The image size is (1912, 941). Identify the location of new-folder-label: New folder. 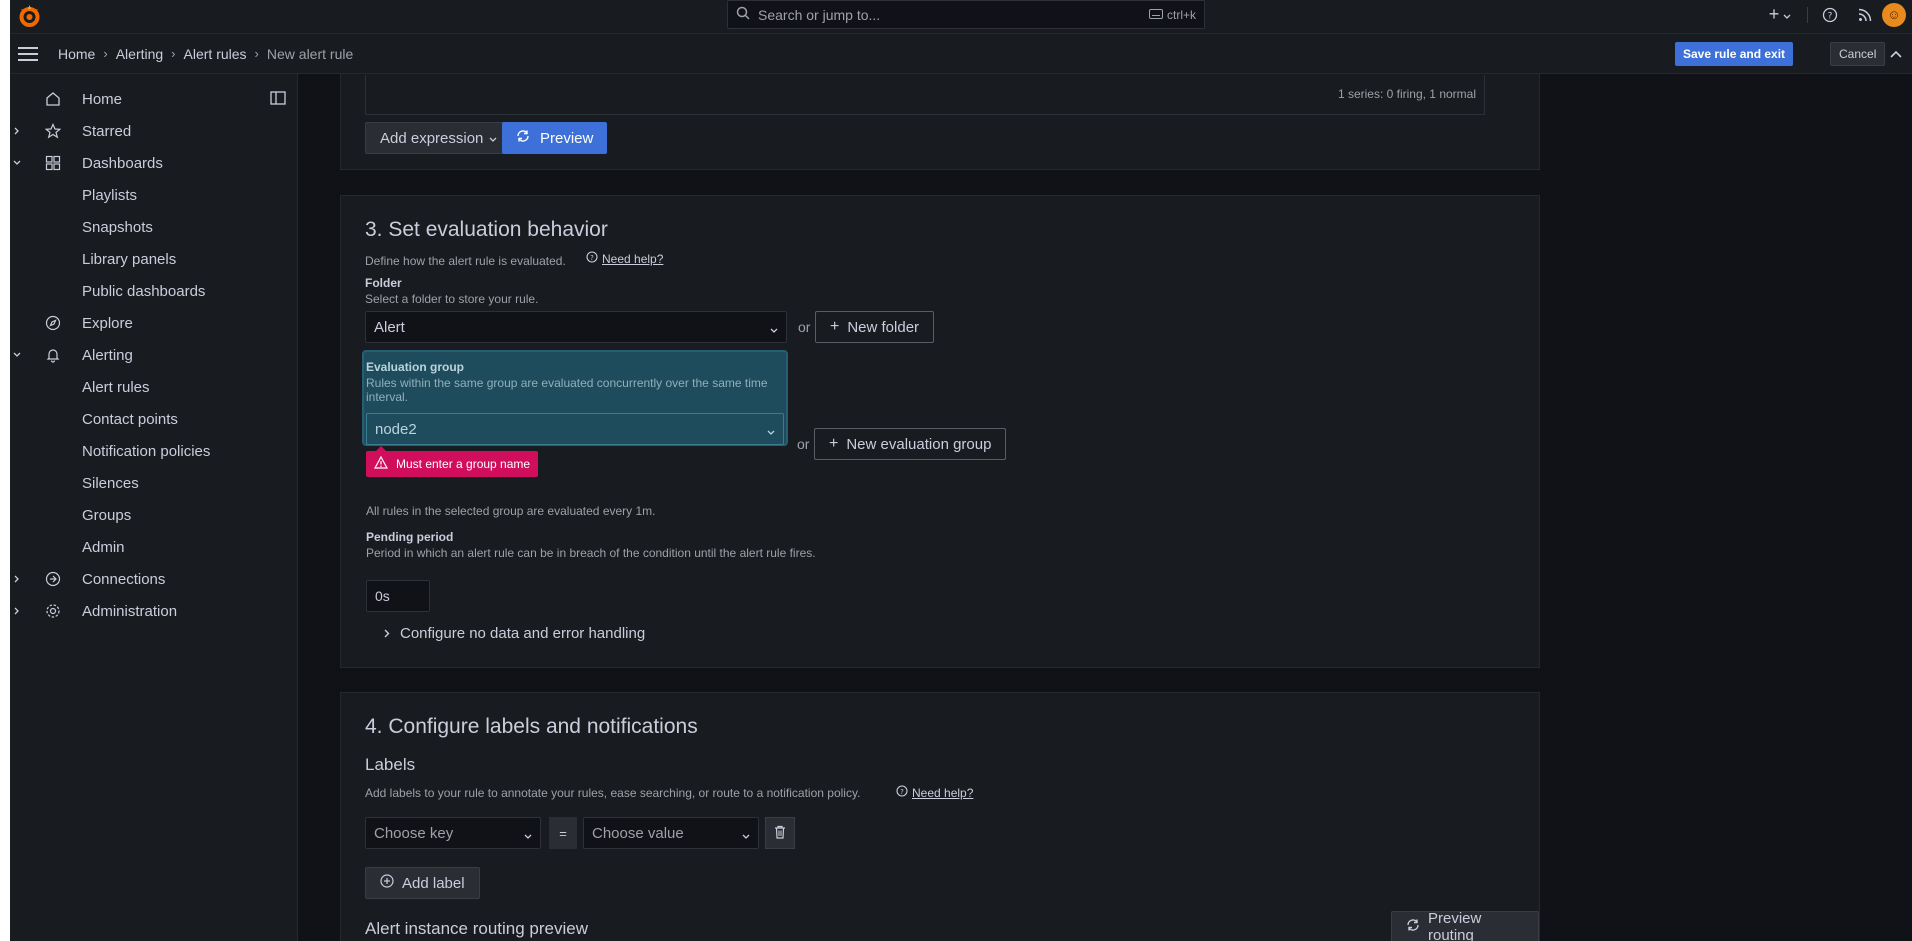
(883, 327).